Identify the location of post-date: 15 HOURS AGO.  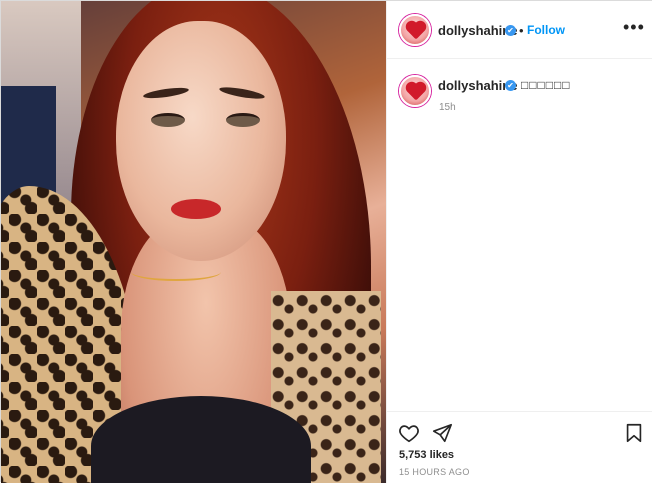
(434, 472).